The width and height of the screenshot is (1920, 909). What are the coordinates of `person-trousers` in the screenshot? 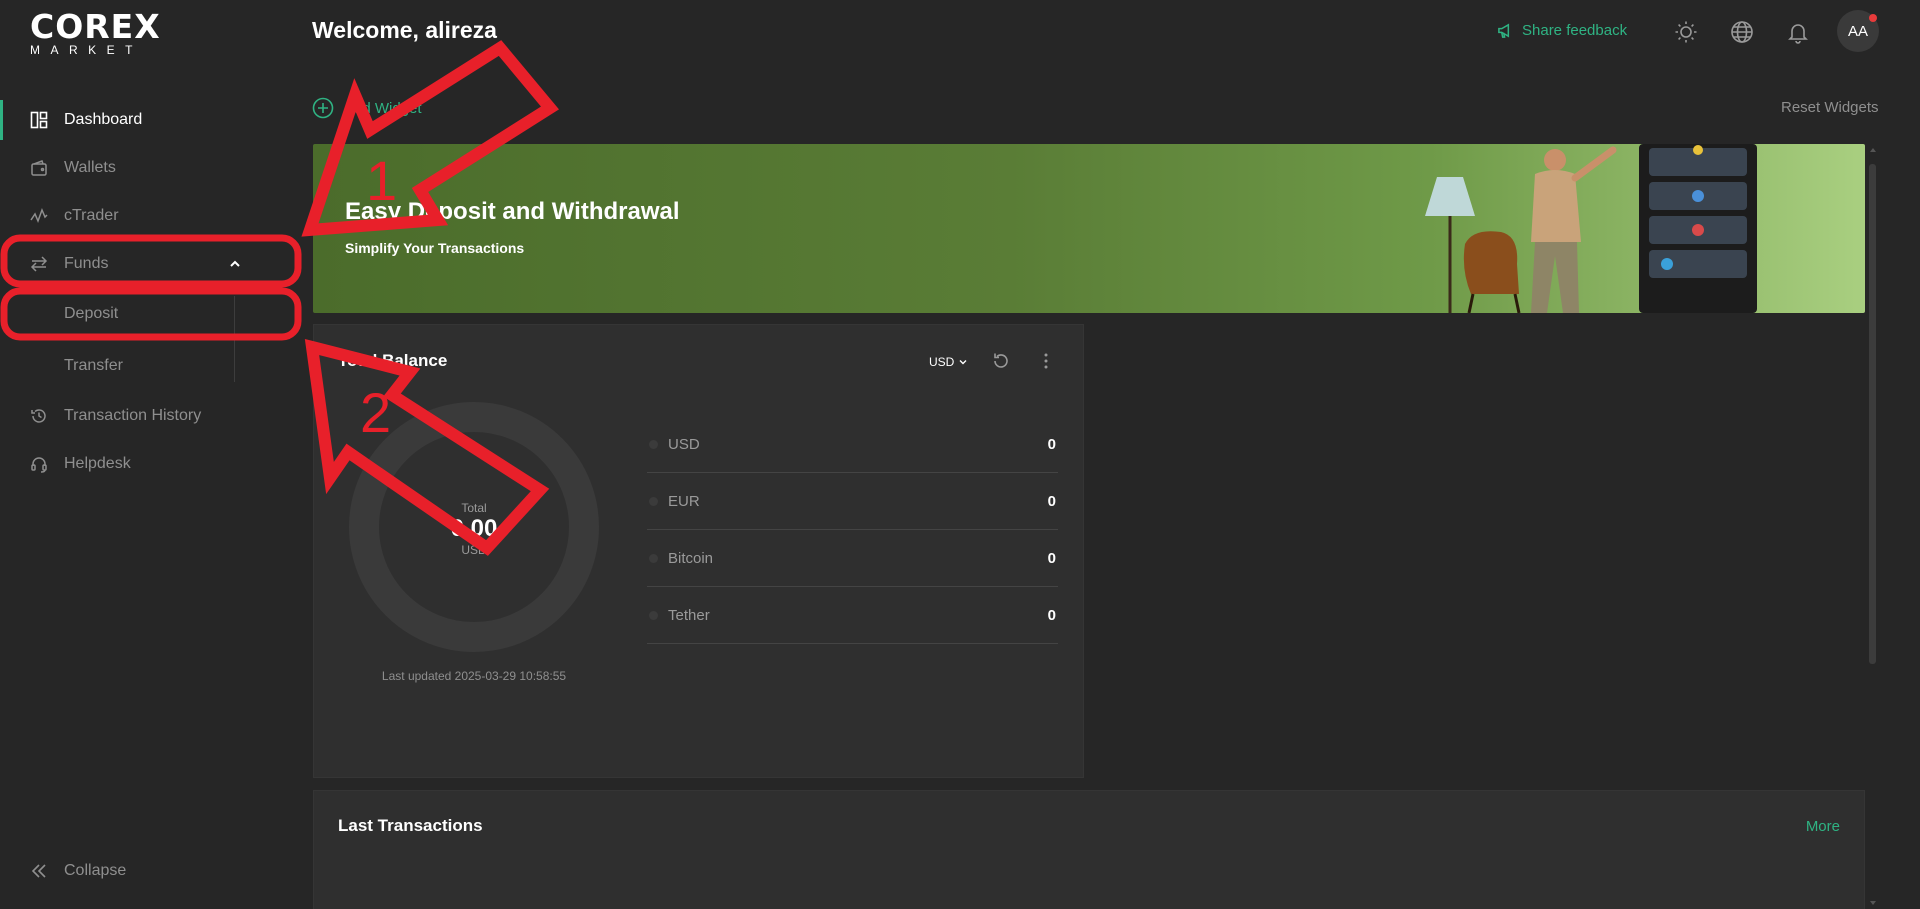 It's located at (1555, 277).